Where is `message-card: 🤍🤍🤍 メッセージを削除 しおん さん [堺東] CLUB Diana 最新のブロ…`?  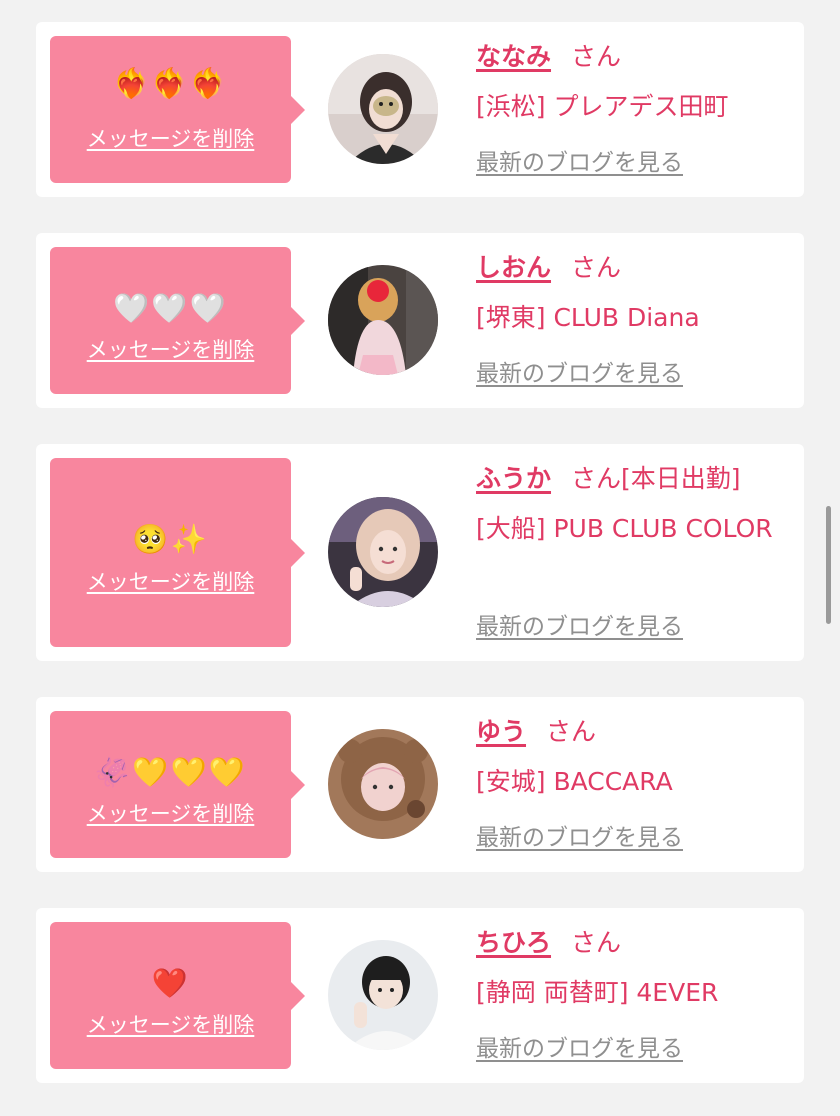 message-card: 🤍🤍🤍 メッセージを削除 しおん さん [堺東] CLUB Diana 最新のブロ… is located at coordinates (420, 320).